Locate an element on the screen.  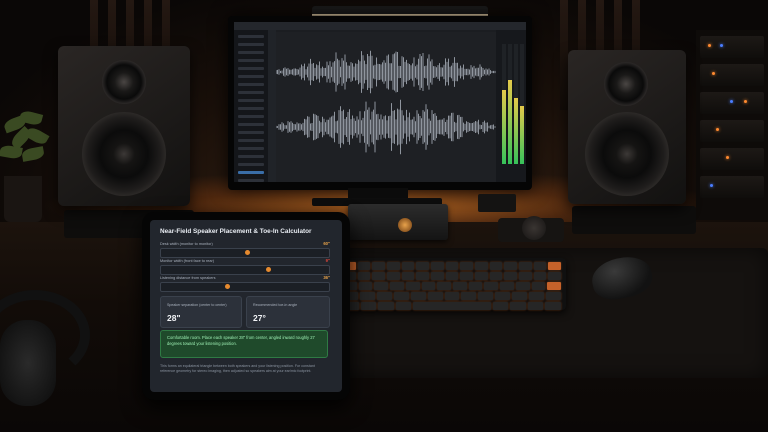
tweeter is located at coordinates (124, 82).